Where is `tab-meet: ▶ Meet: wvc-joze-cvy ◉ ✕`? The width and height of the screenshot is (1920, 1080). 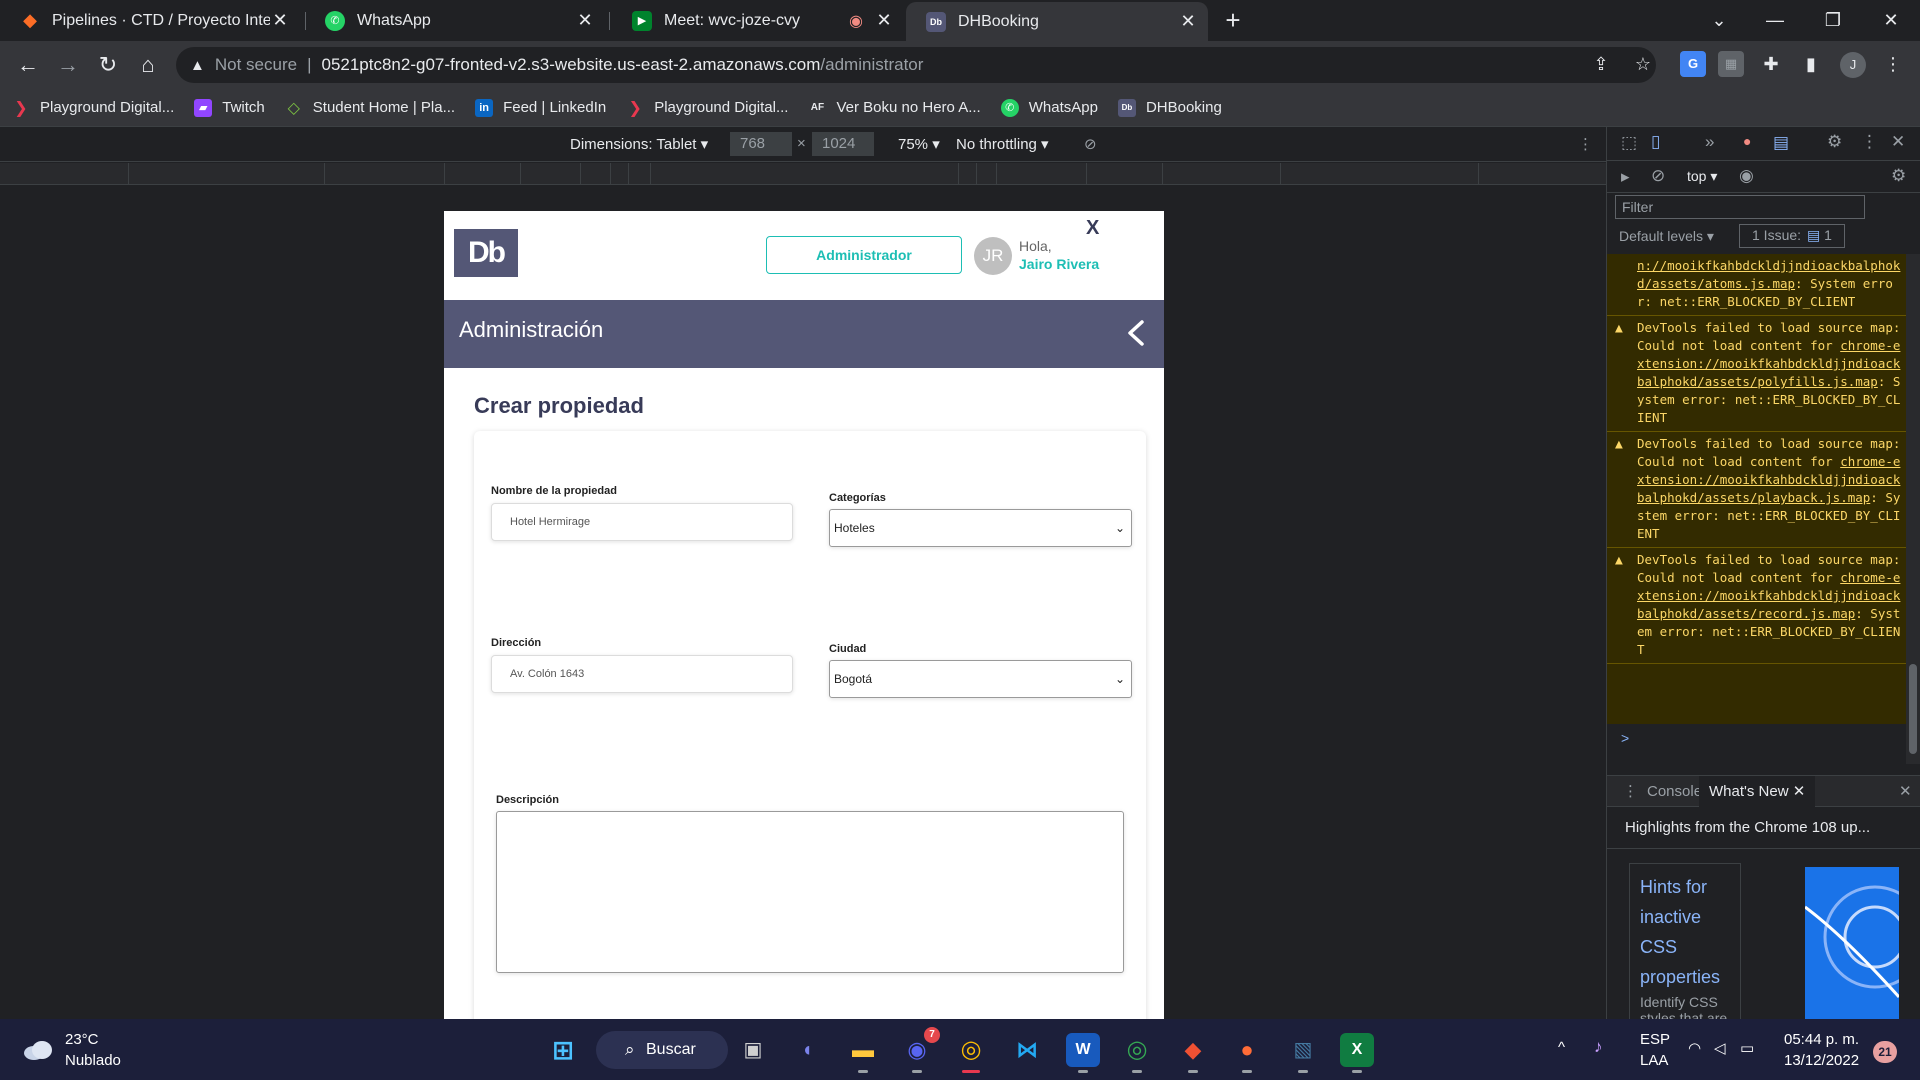
tab-meet: ▶ Meet: wvc-joze-cvy ◉ ✕ is located at coordinates (758, 20).